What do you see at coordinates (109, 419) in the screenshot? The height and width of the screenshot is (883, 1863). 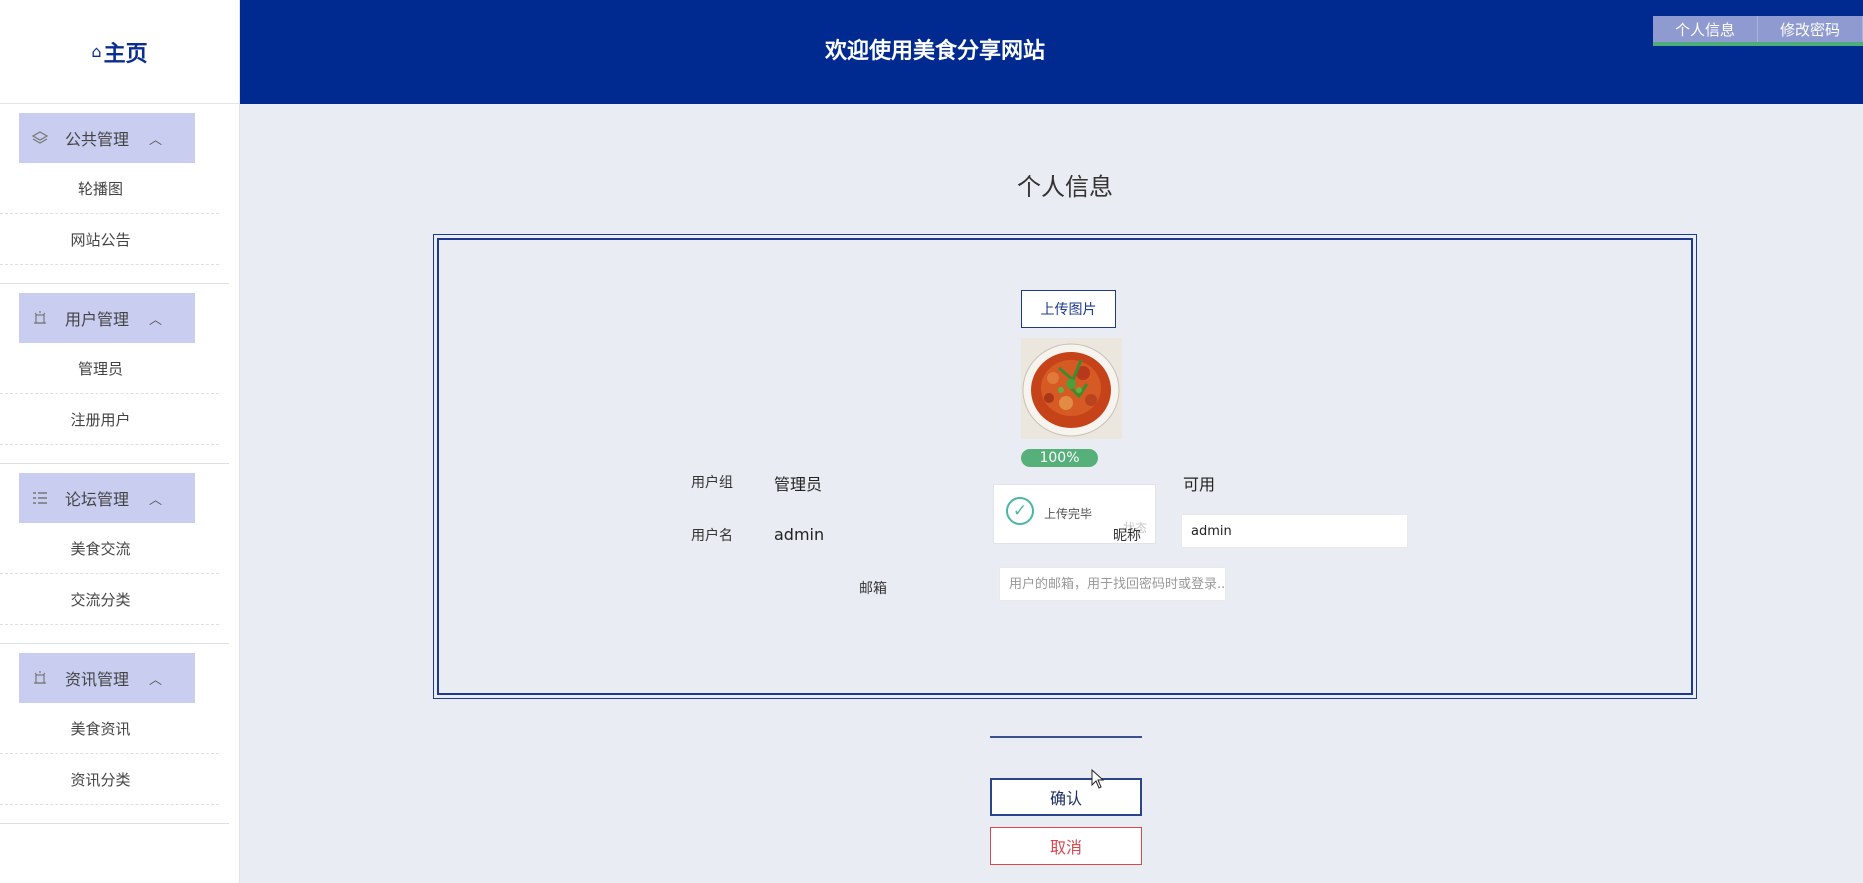 I see `sidebar-item-registered-users: 注册用户` at bounding box center [109, 419].